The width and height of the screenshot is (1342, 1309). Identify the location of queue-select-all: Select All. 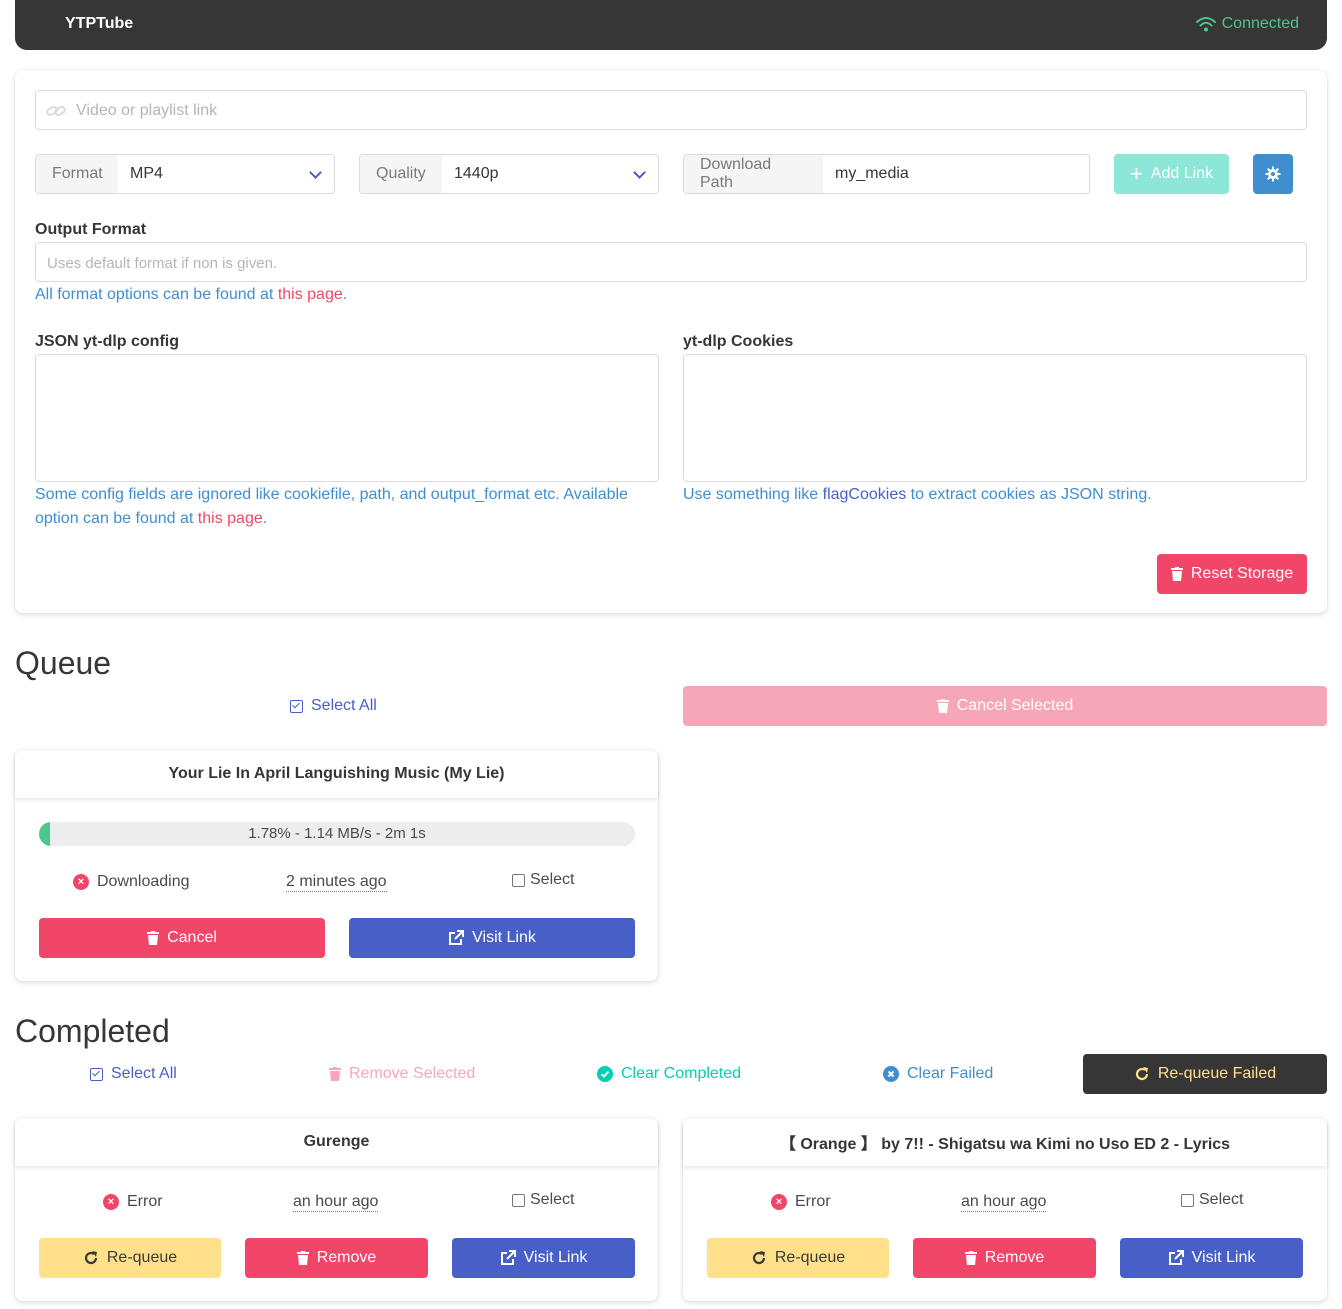
(333, 706).